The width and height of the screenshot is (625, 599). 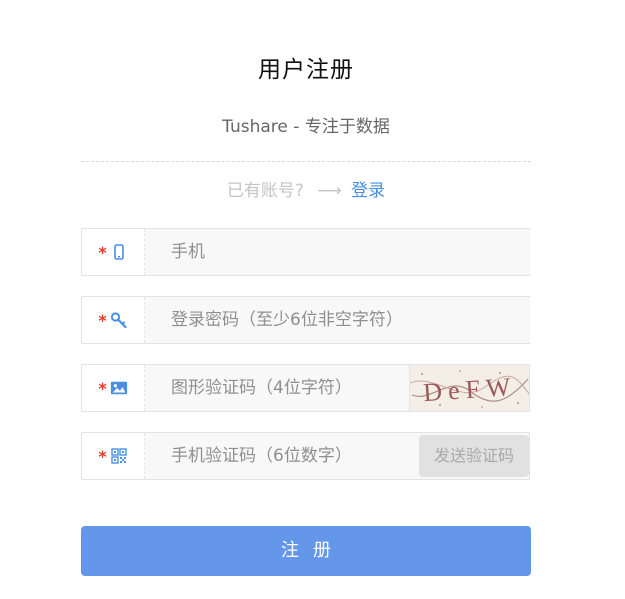 What do you see at coordinates (119, 252) in the screenshot?
I see `mobile-phone-icon` at bounding box center [119, 252].